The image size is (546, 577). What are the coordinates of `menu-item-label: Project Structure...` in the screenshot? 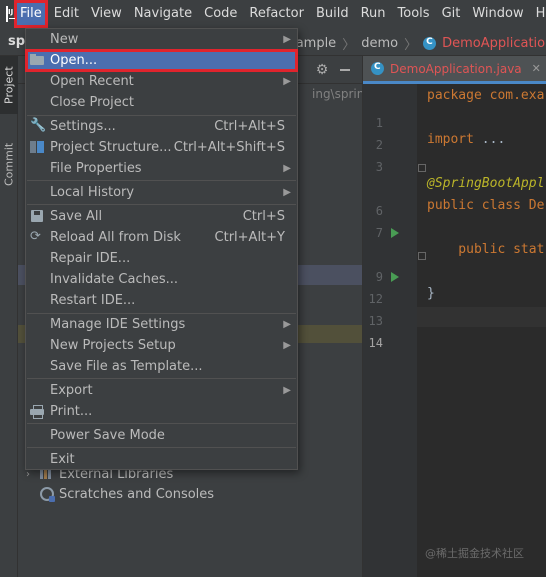 It's located at (111, 147).